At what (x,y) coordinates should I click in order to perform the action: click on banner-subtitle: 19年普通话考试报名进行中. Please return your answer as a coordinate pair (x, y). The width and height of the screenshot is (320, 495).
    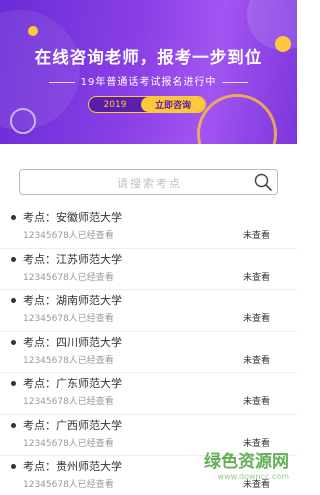
    Looking at the image, I should click on (148, 80).